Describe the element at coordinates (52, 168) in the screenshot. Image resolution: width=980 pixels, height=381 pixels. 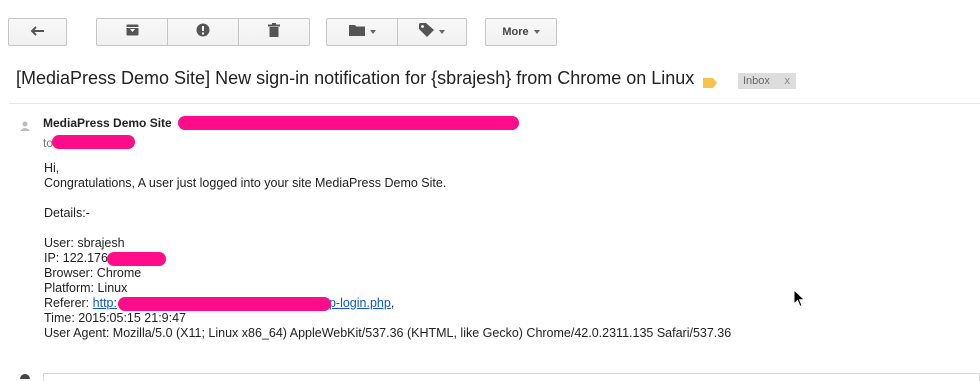
I see `greeting: Hi,` at that location.